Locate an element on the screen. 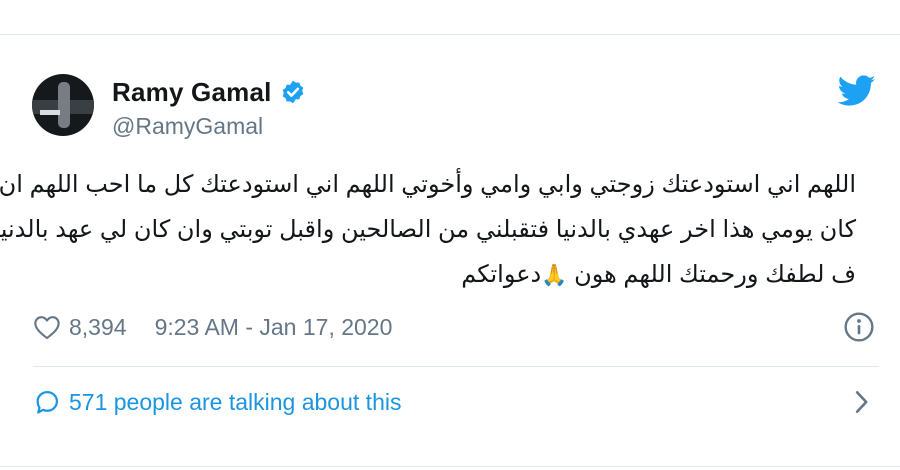 The image size is (900, 470). folded-hands-emoji: 🙏 is located at coordinates (554, 275).